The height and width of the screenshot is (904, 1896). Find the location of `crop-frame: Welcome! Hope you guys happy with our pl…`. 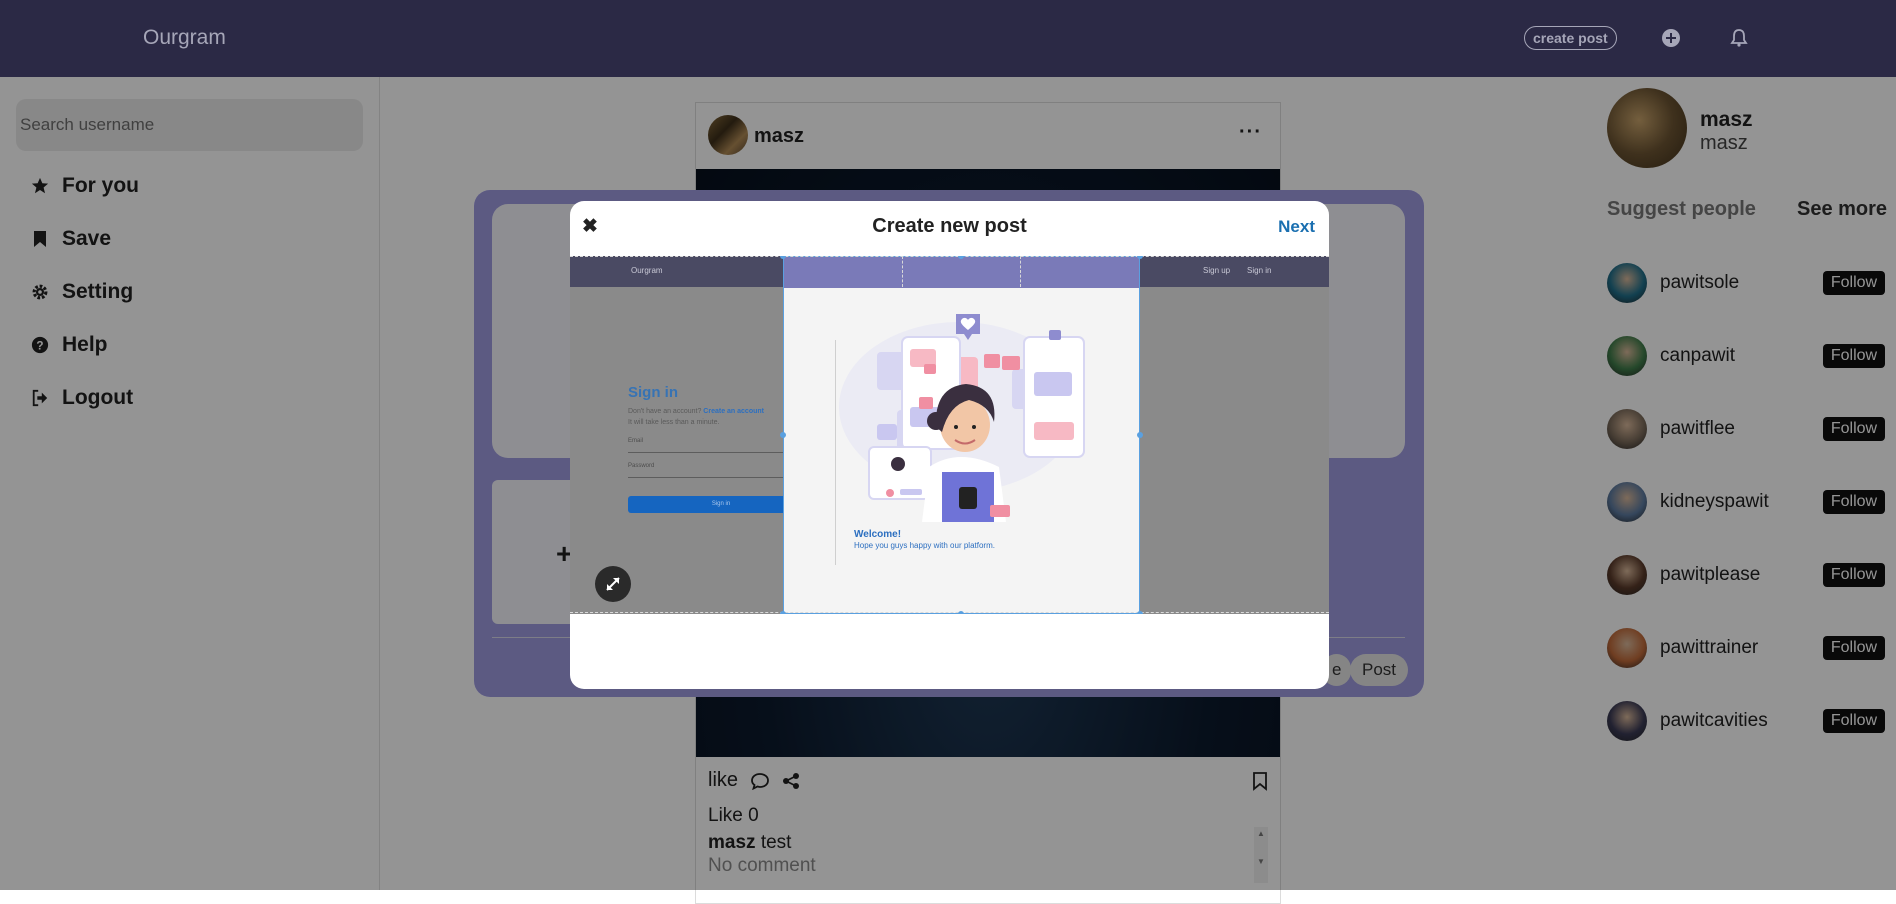

crop-frame: Welcome! Hope you guys happy with our pl… is located at coordinates (961, 435).